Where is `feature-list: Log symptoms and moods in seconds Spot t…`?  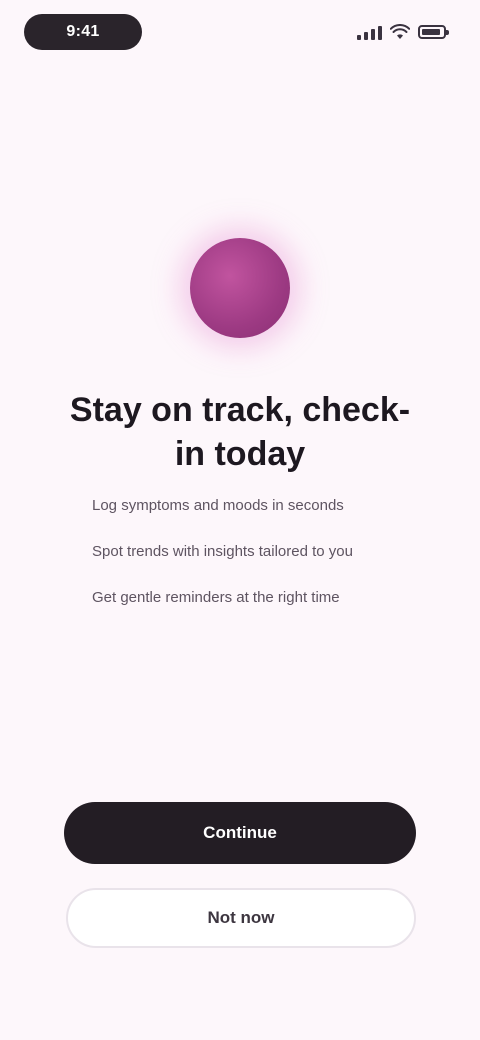 feature-list: Log symptoms and moods in seconds Spot t… is located at coordinates (252, 565).